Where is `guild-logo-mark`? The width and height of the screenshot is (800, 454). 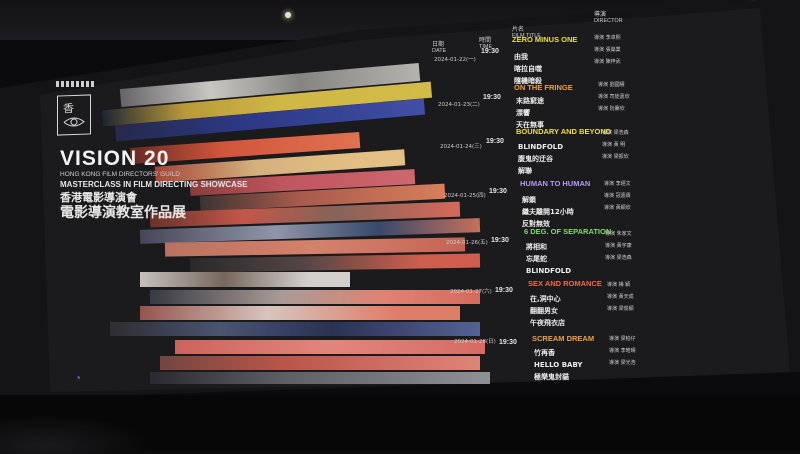 guild-logo-mark is located at coordinates (75, 84).